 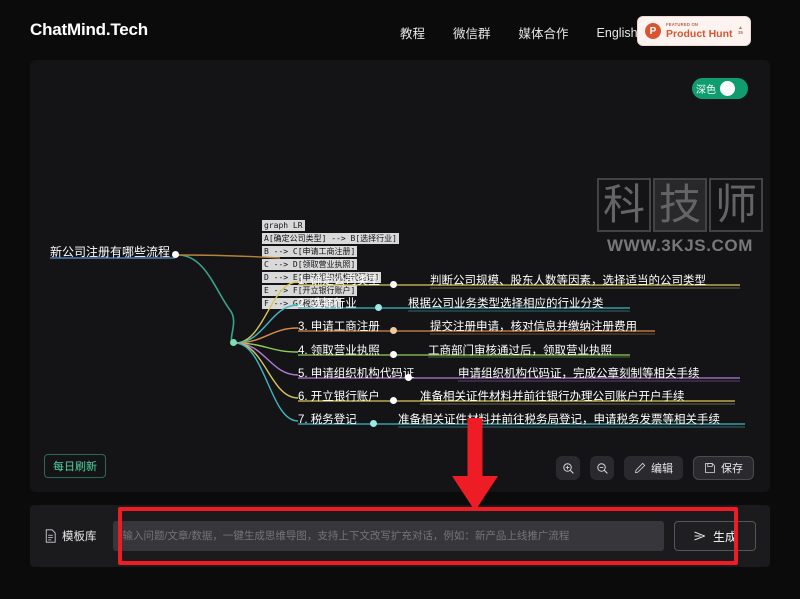 I want to click on watermark: 科 技 师 WWW.3KJS.COM, so click(x=680, y=217).